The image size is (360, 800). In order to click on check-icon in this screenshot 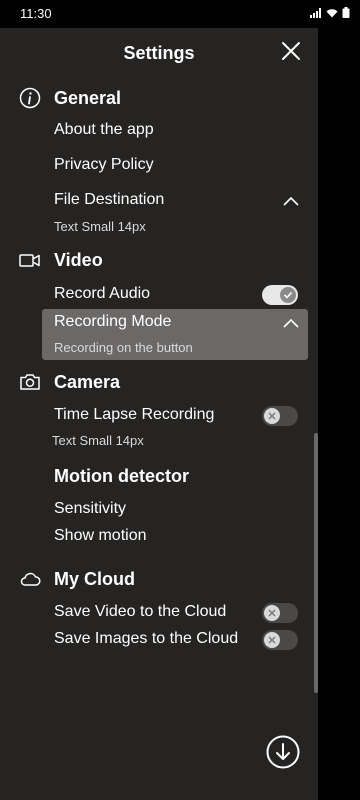, I will do `click(288, 295)`.